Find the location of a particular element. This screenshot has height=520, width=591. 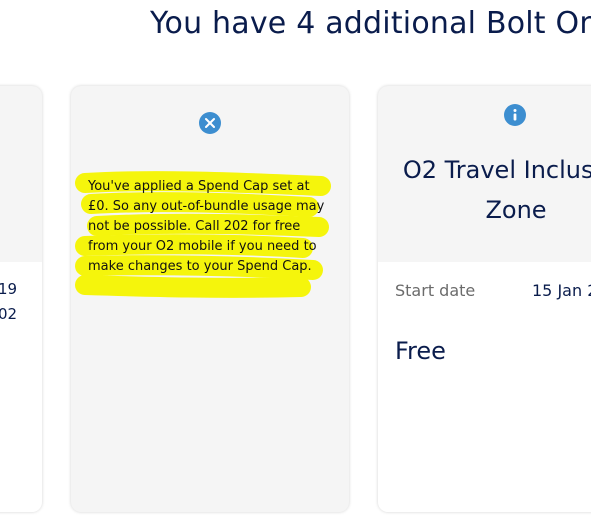

page-title: You have 4 additional Bolt Ons is located at coordinates (370, 23).